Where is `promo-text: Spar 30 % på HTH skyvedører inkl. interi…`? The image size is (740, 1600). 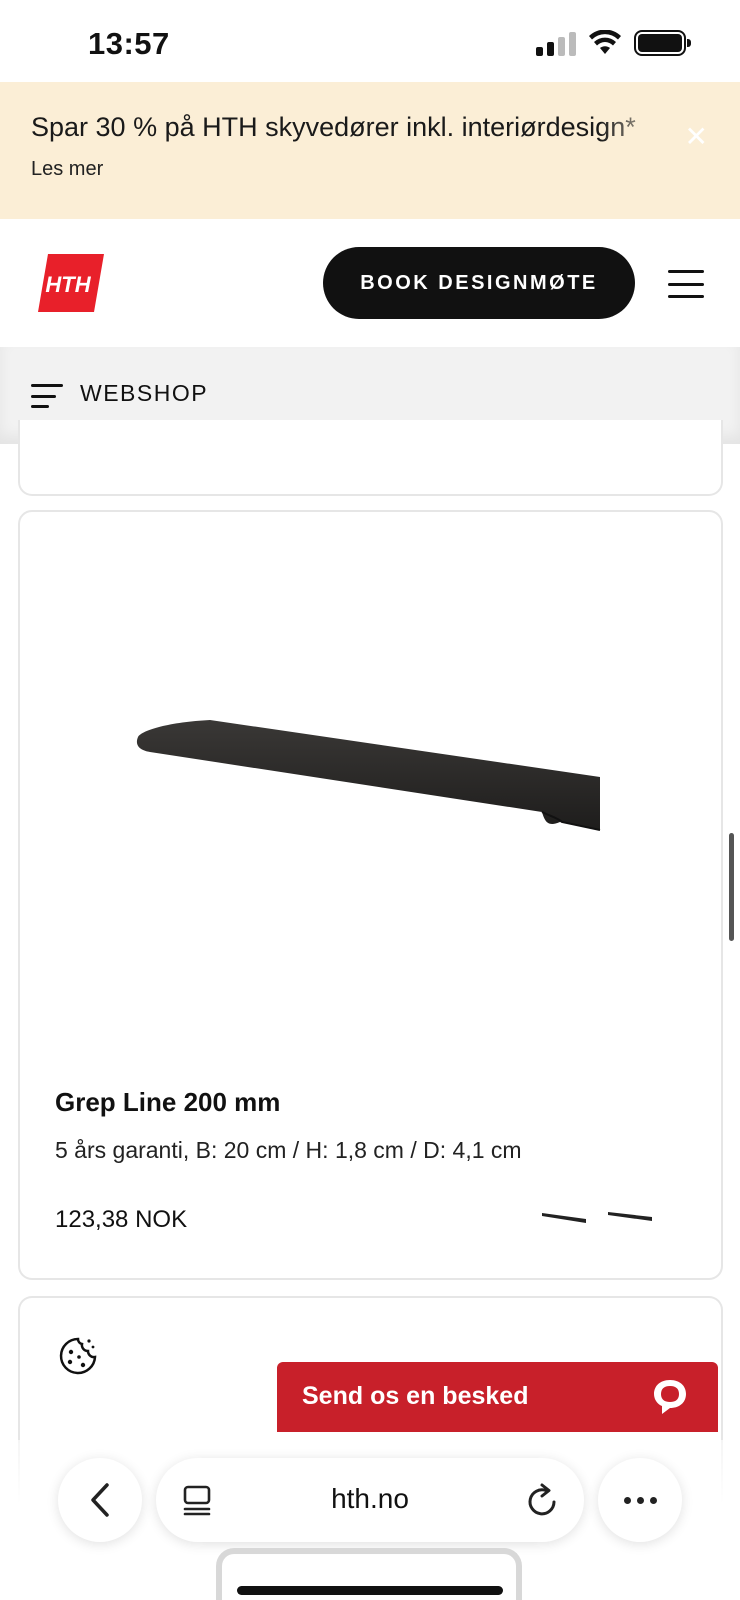 promo-text: Spar 30 % på HTH skyvedører inkl. interi… is located at coordinates (333, 127).